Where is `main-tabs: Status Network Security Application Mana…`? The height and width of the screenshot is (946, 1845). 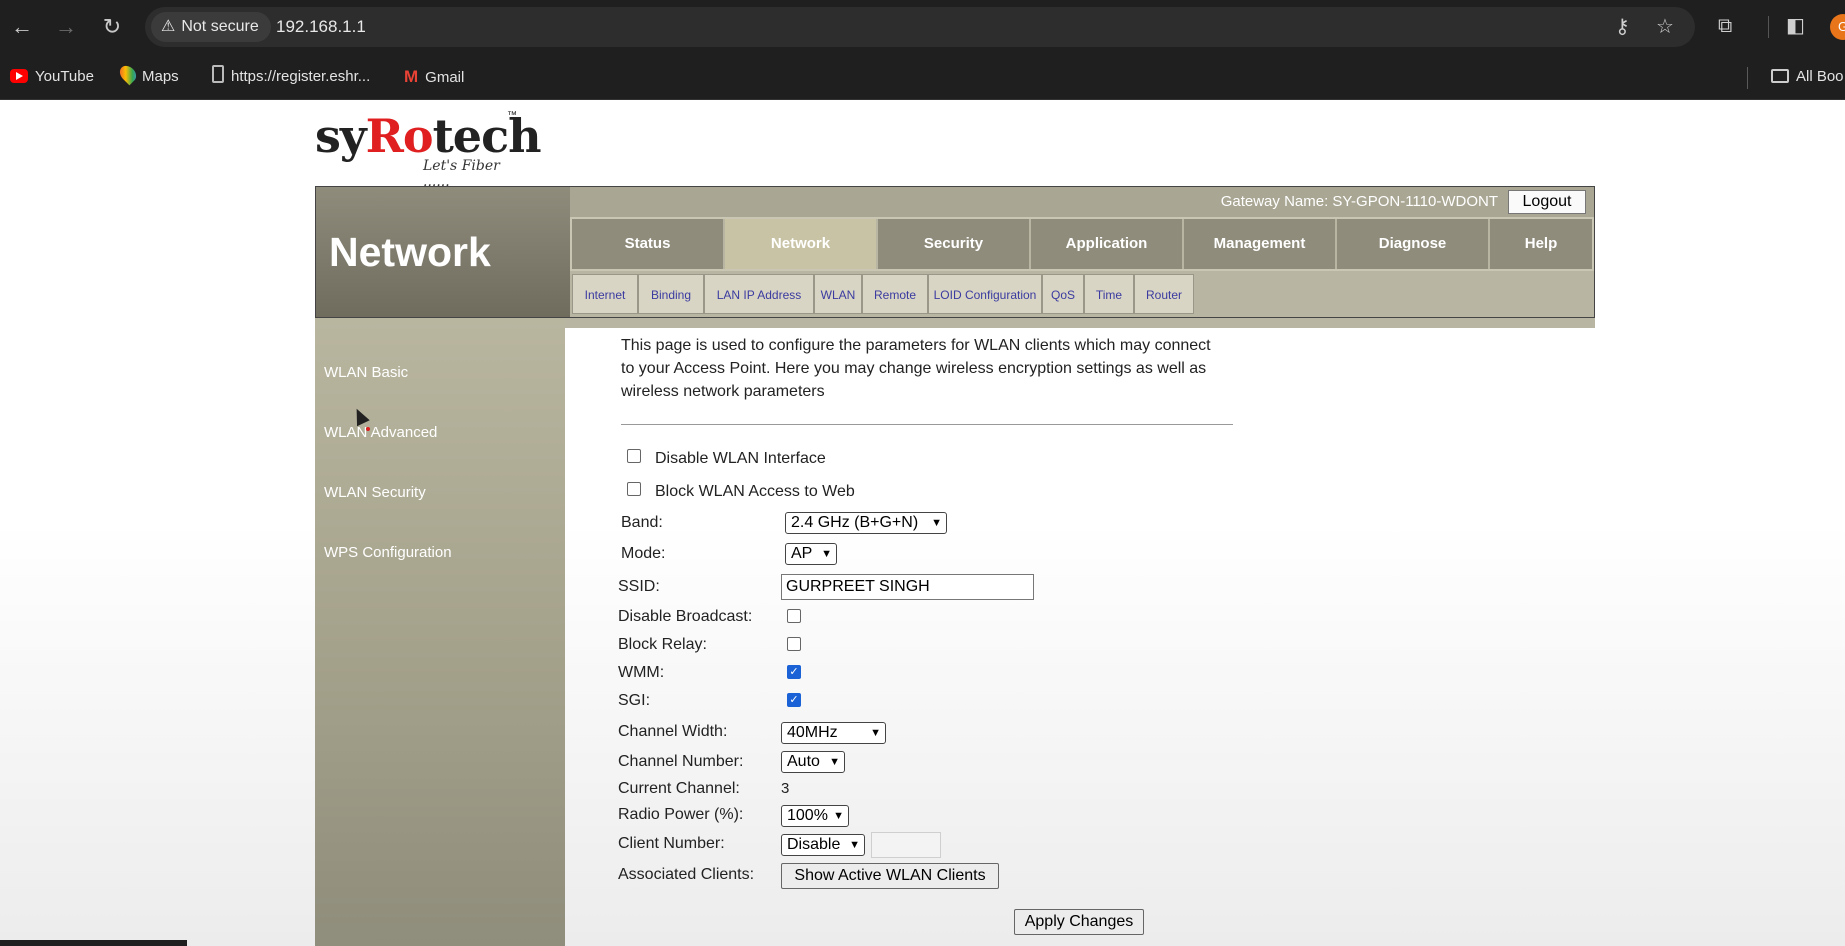 main-tabs: Status Network Security Application Mana… is located at coordinates (1082, 244).